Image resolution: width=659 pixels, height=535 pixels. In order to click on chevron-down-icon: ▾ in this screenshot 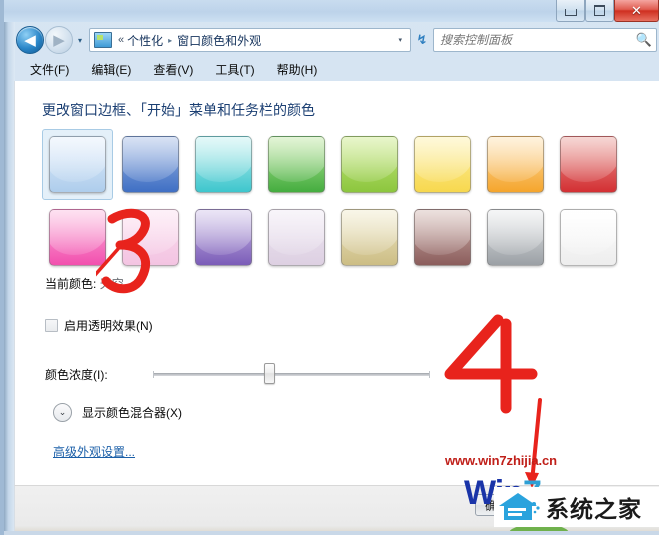, I will do `click(79, 40)`.